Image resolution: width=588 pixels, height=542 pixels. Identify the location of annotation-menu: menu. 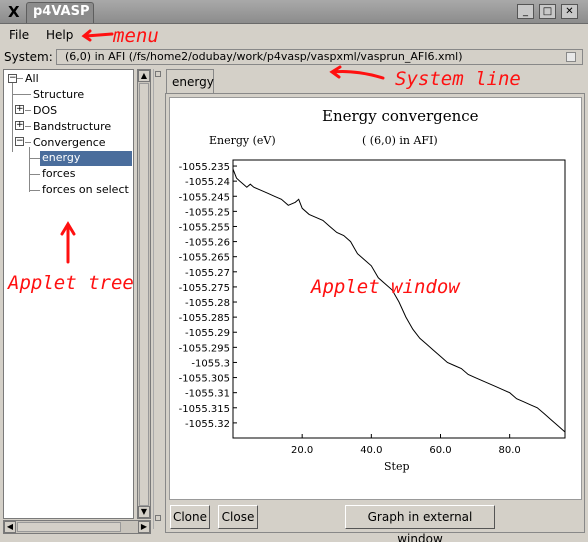
(136, 36).